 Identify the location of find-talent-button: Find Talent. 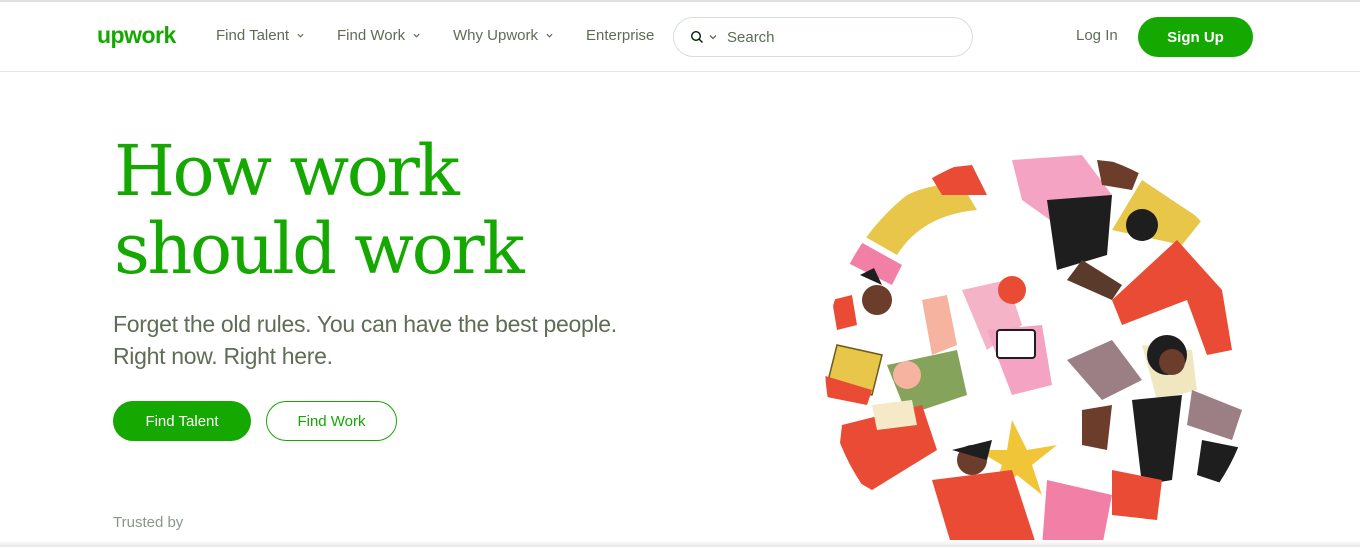
(182, 421).